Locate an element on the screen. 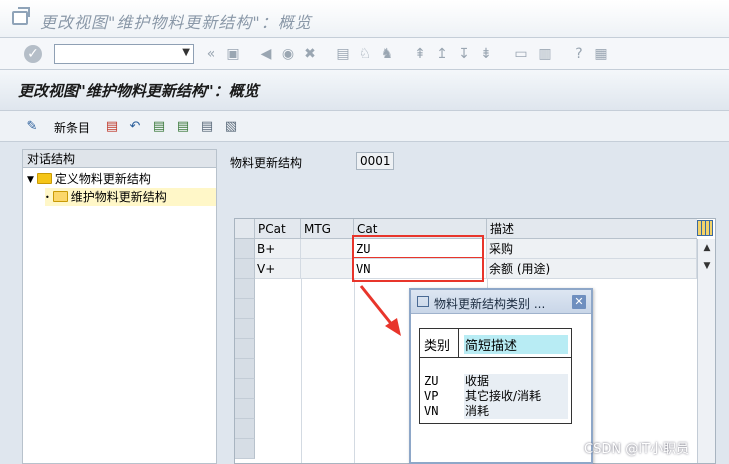 The height and width of the screenshot is (464, 729). back-double-icon: « is located at coordinates (211, 54).